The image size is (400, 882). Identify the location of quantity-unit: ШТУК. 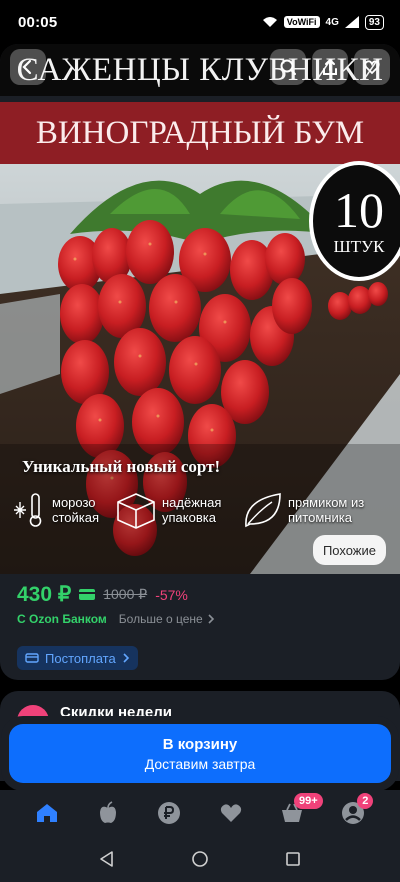
(359, 246).